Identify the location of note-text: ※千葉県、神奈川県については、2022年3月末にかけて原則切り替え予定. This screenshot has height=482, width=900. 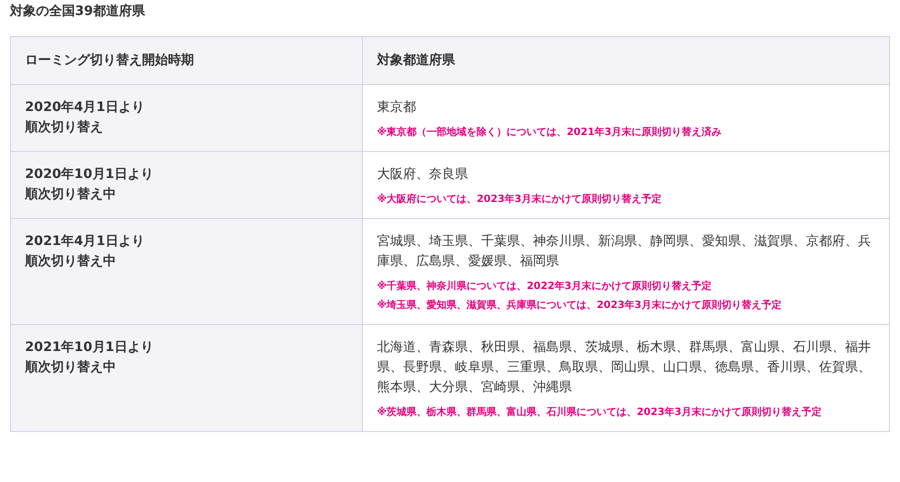
(545, 286).